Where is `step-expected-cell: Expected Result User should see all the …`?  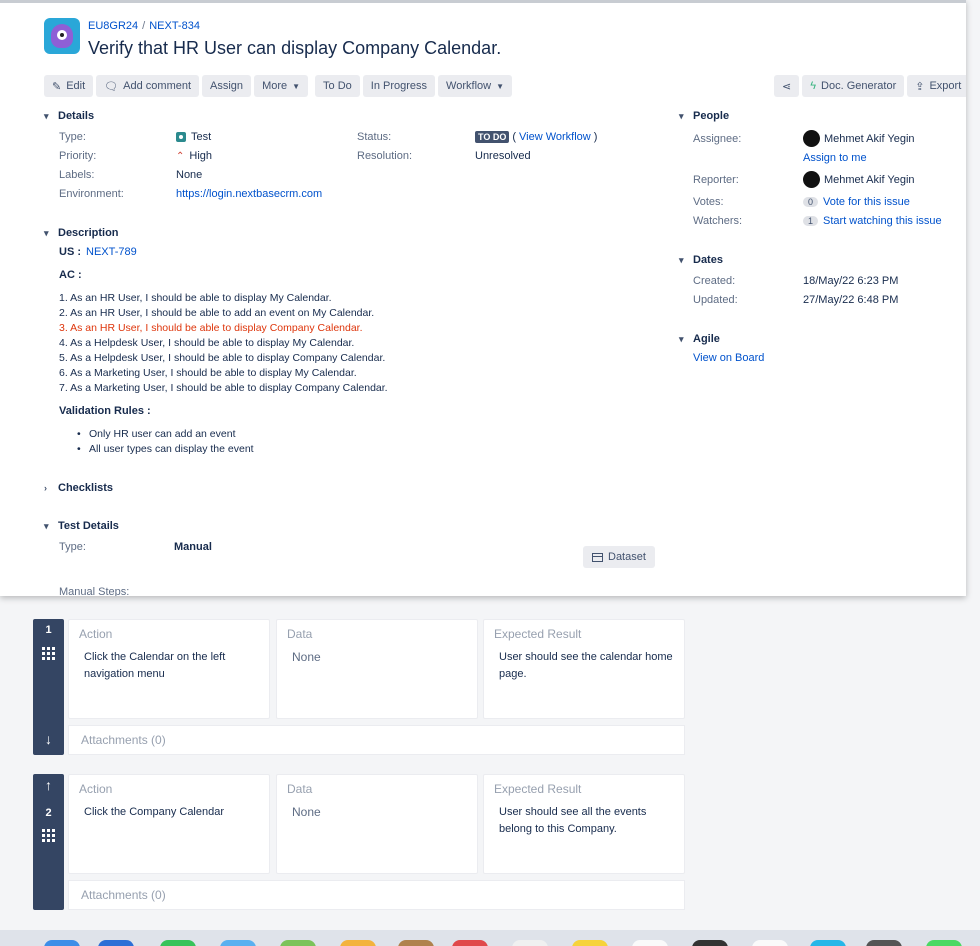 step-expected-cell: Expected Result User should see all the … is located at coordinates (584, 824).